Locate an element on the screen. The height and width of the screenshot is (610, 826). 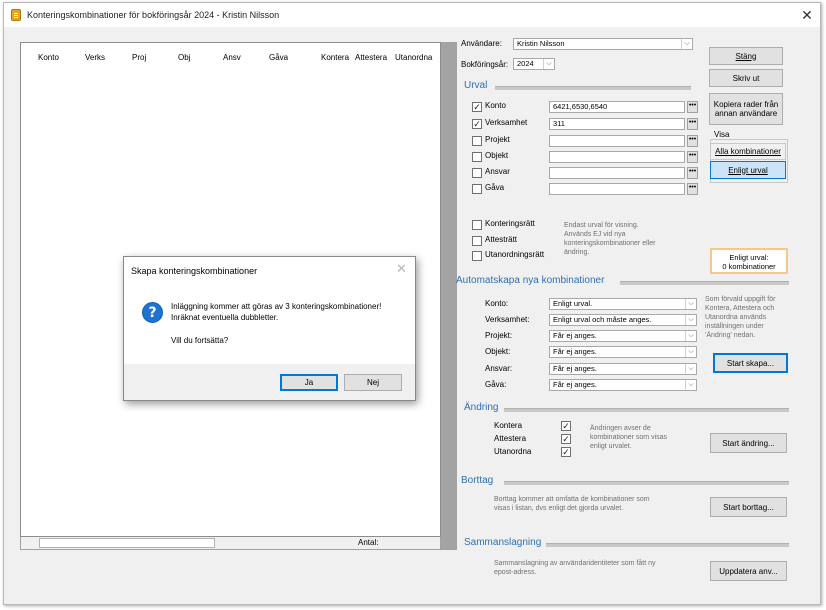
auto-gåva-select: Får ej anges. ⌵ is located at coordinates (623, 385).